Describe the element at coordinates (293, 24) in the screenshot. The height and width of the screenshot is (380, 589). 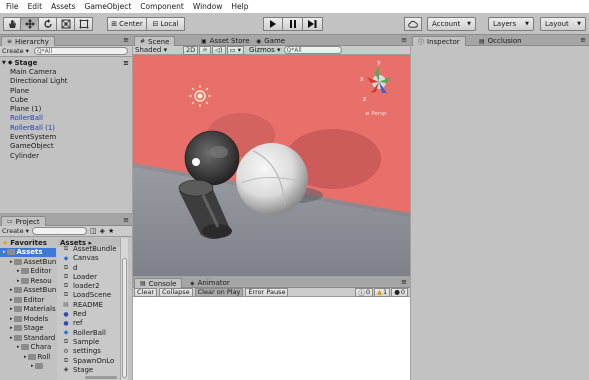
I see `pause-button` at that location.